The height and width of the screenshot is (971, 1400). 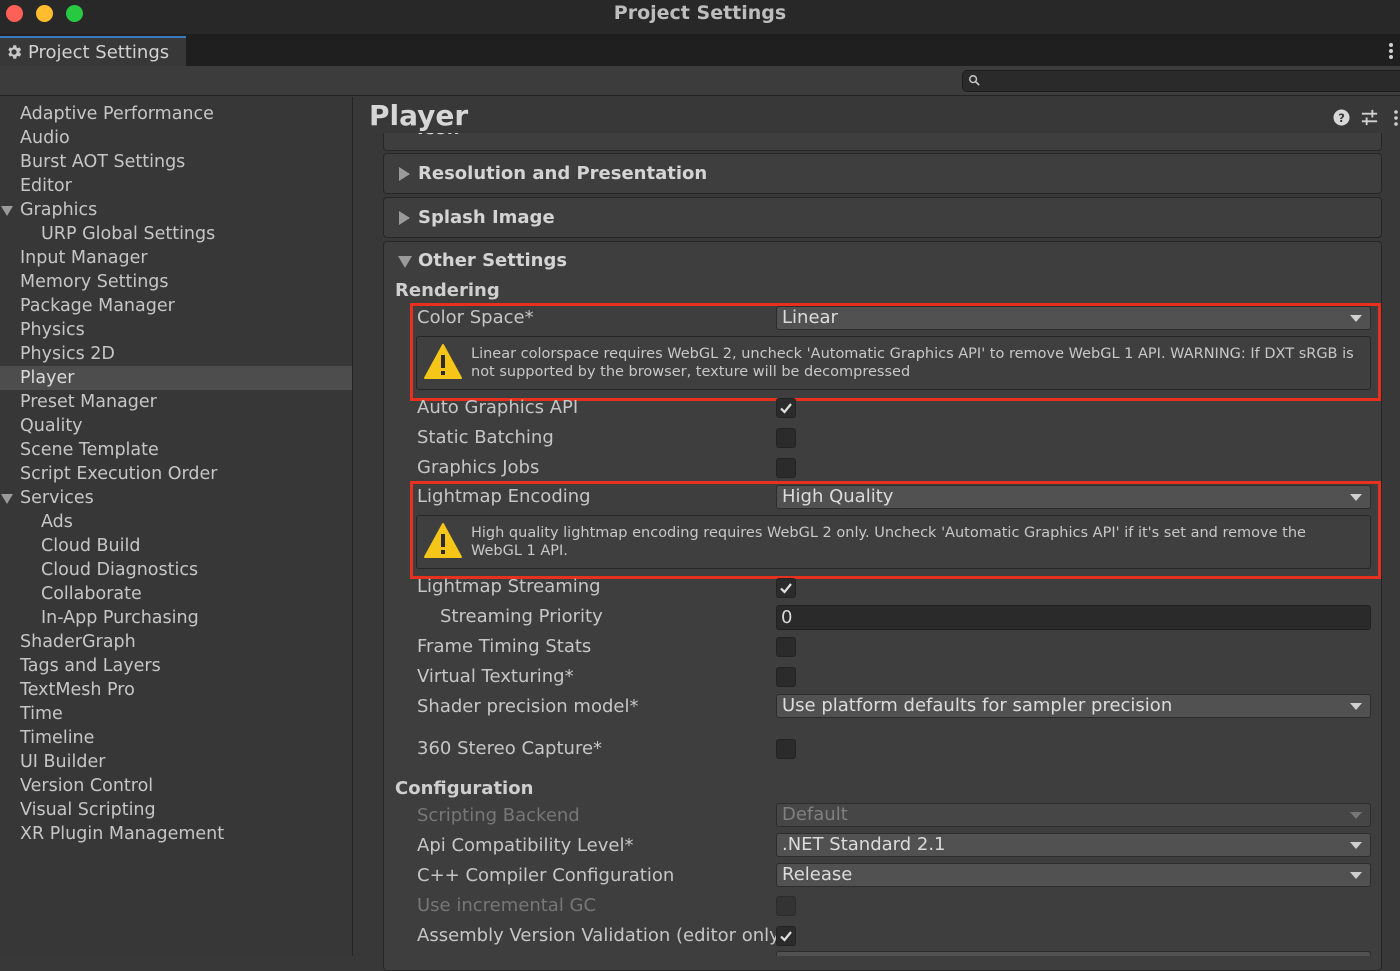 What do you see at coordinates (176, 570) in the screenshot?
I see `sidebar-item-cloud-diagnostics: Cloud Diagnostics` at bounding box center [176, 570].